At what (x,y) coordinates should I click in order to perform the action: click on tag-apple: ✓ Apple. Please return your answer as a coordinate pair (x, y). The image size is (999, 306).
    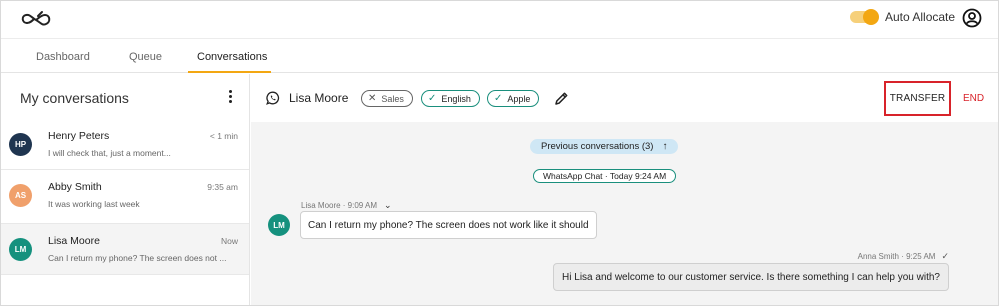
    Looking at the image, I should click on (513, 98).